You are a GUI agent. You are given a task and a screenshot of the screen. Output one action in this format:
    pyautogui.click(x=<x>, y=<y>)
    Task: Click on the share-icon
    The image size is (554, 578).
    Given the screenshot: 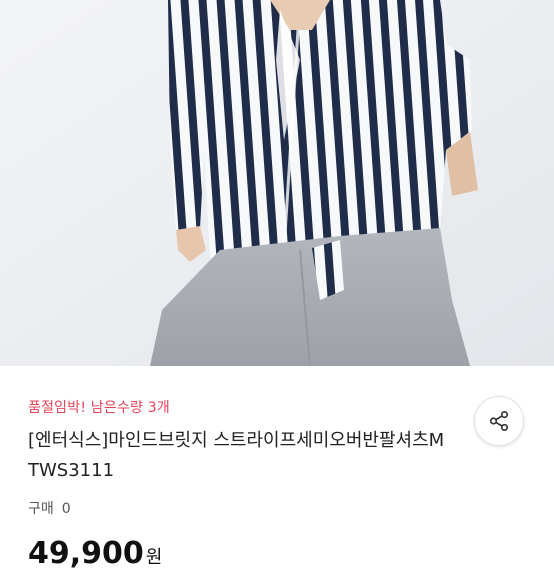 What is the action you would take?
    pyautogui.click(x=499, y=421)
    